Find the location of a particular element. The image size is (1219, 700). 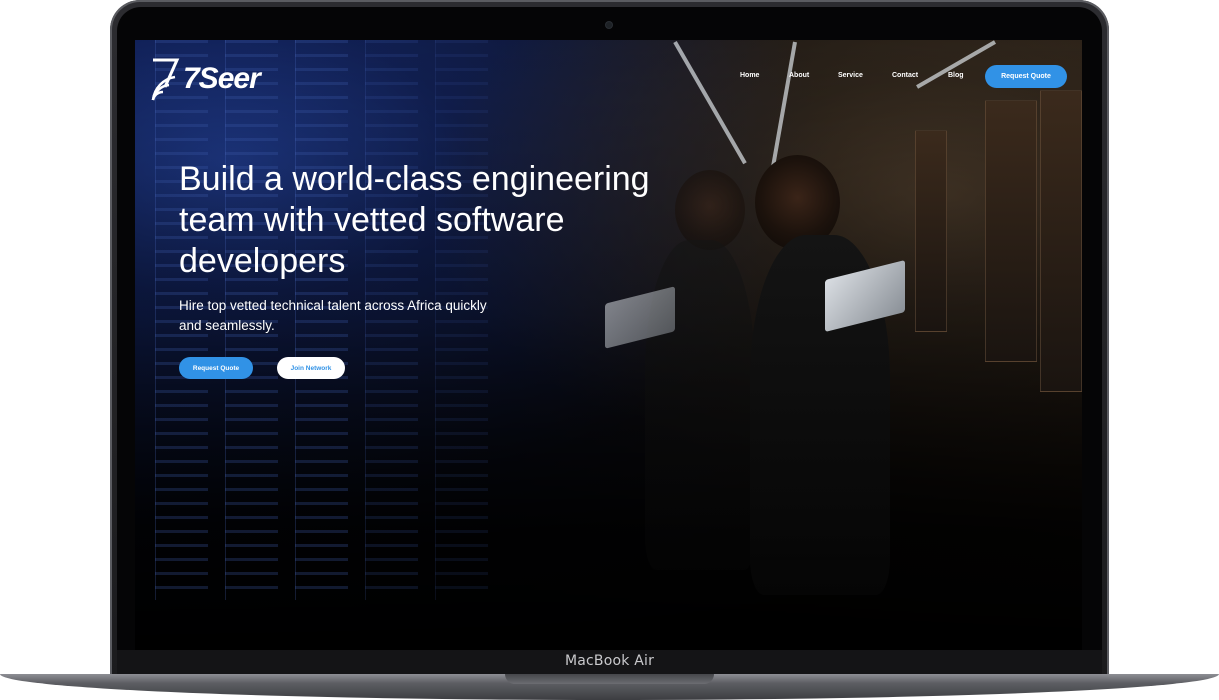

nav-item-about: About is located at coordinates (799, 75).